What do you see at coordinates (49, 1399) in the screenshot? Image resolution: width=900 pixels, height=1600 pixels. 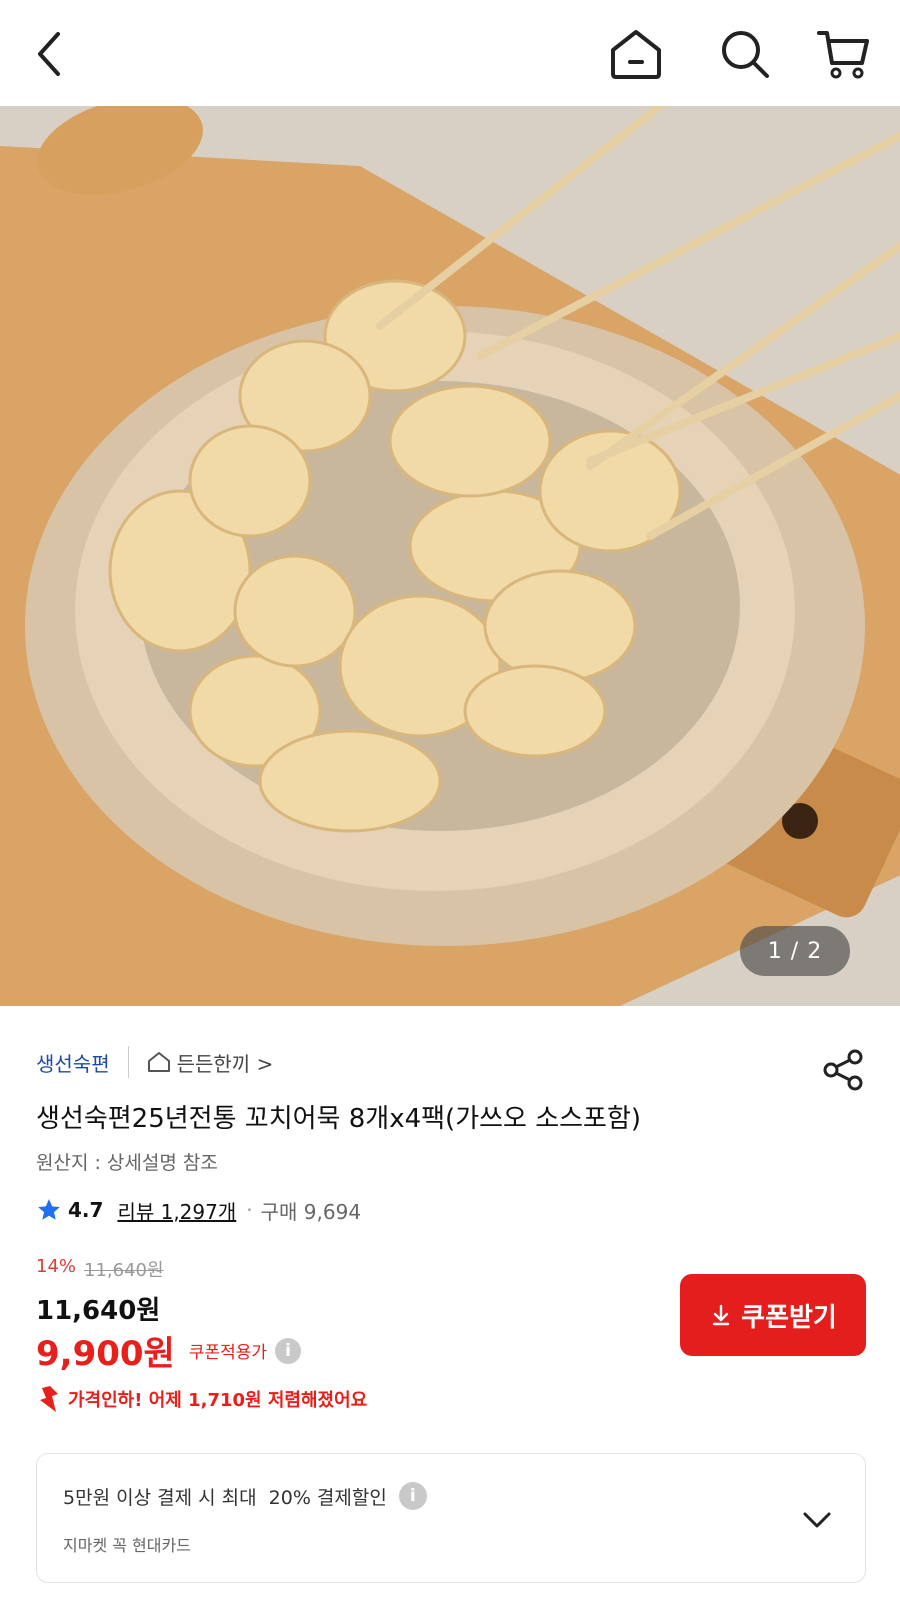 I see `price-drop-arrow-icon` at bounding box center [49, 1399].